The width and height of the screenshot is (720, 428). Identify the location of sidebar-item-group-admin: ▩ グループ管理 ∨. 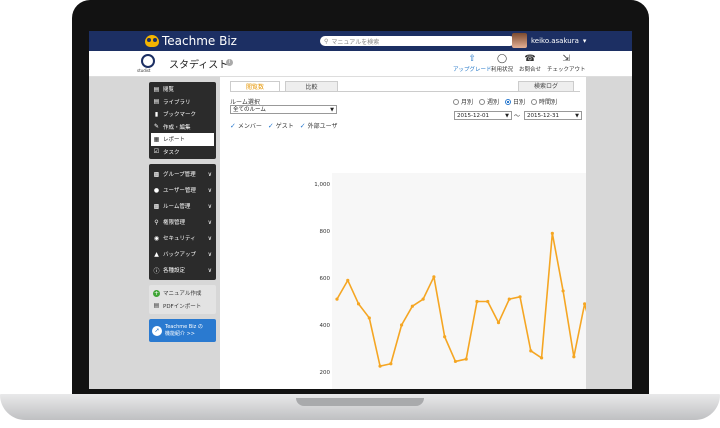
(182, 174).